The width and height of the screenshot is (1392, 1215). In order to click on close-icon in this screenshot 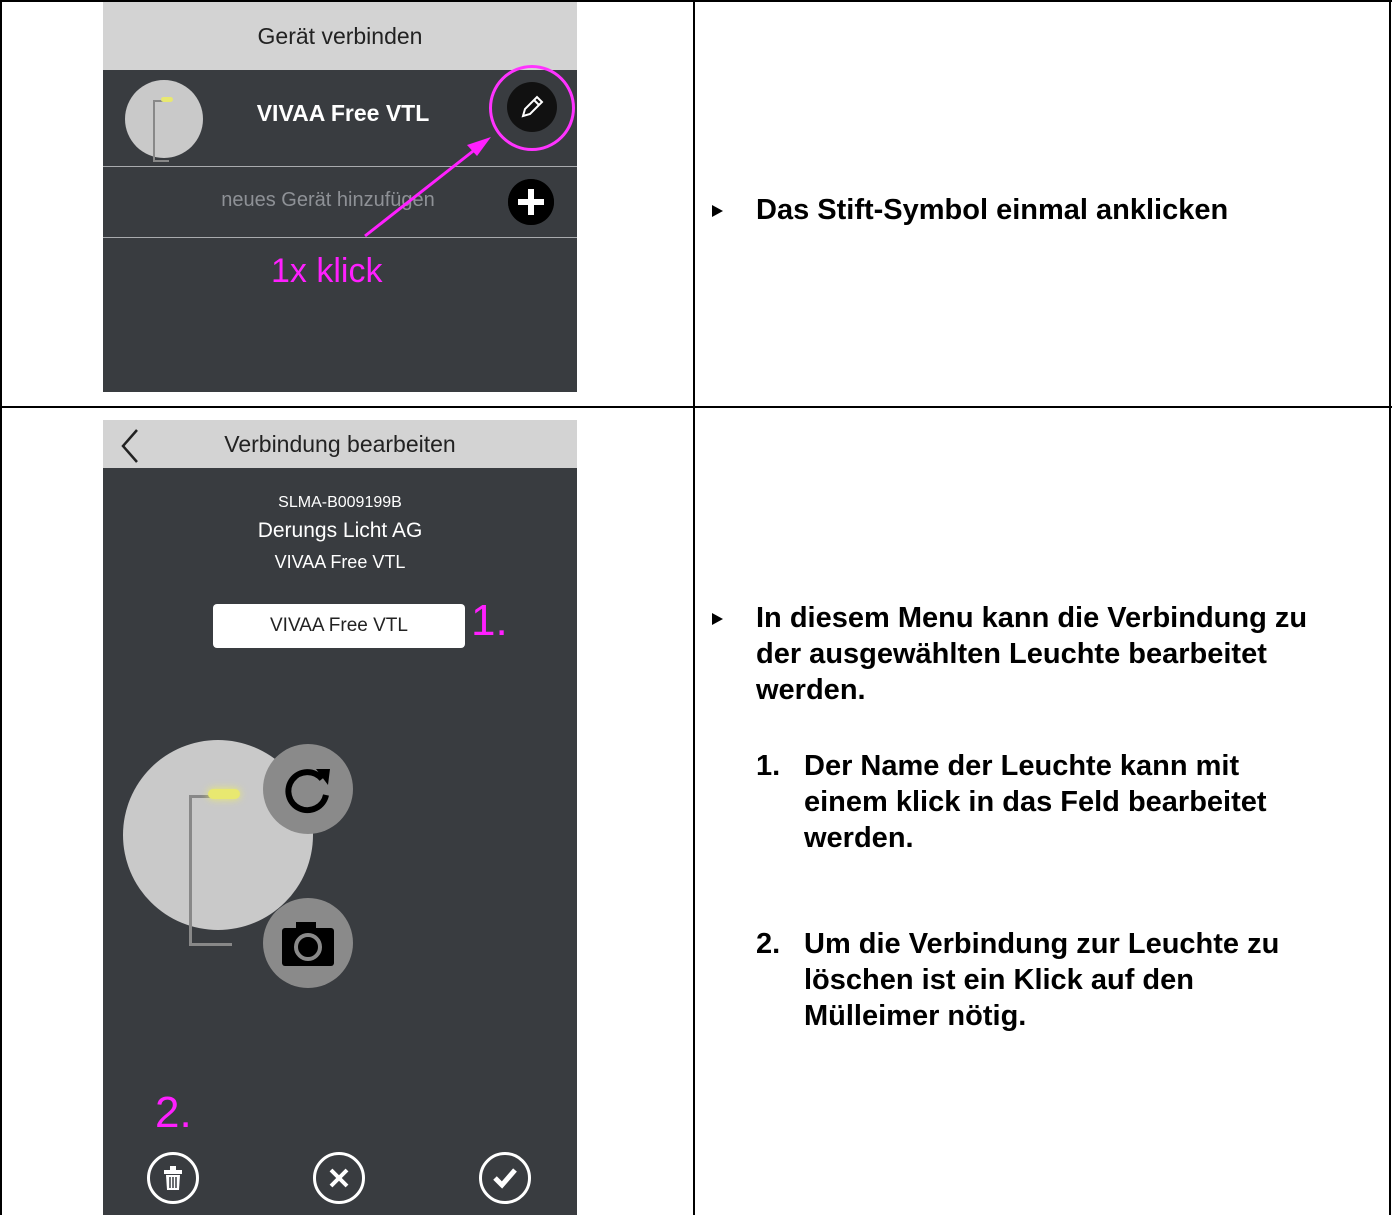, I will do `click(339, 1178)`.